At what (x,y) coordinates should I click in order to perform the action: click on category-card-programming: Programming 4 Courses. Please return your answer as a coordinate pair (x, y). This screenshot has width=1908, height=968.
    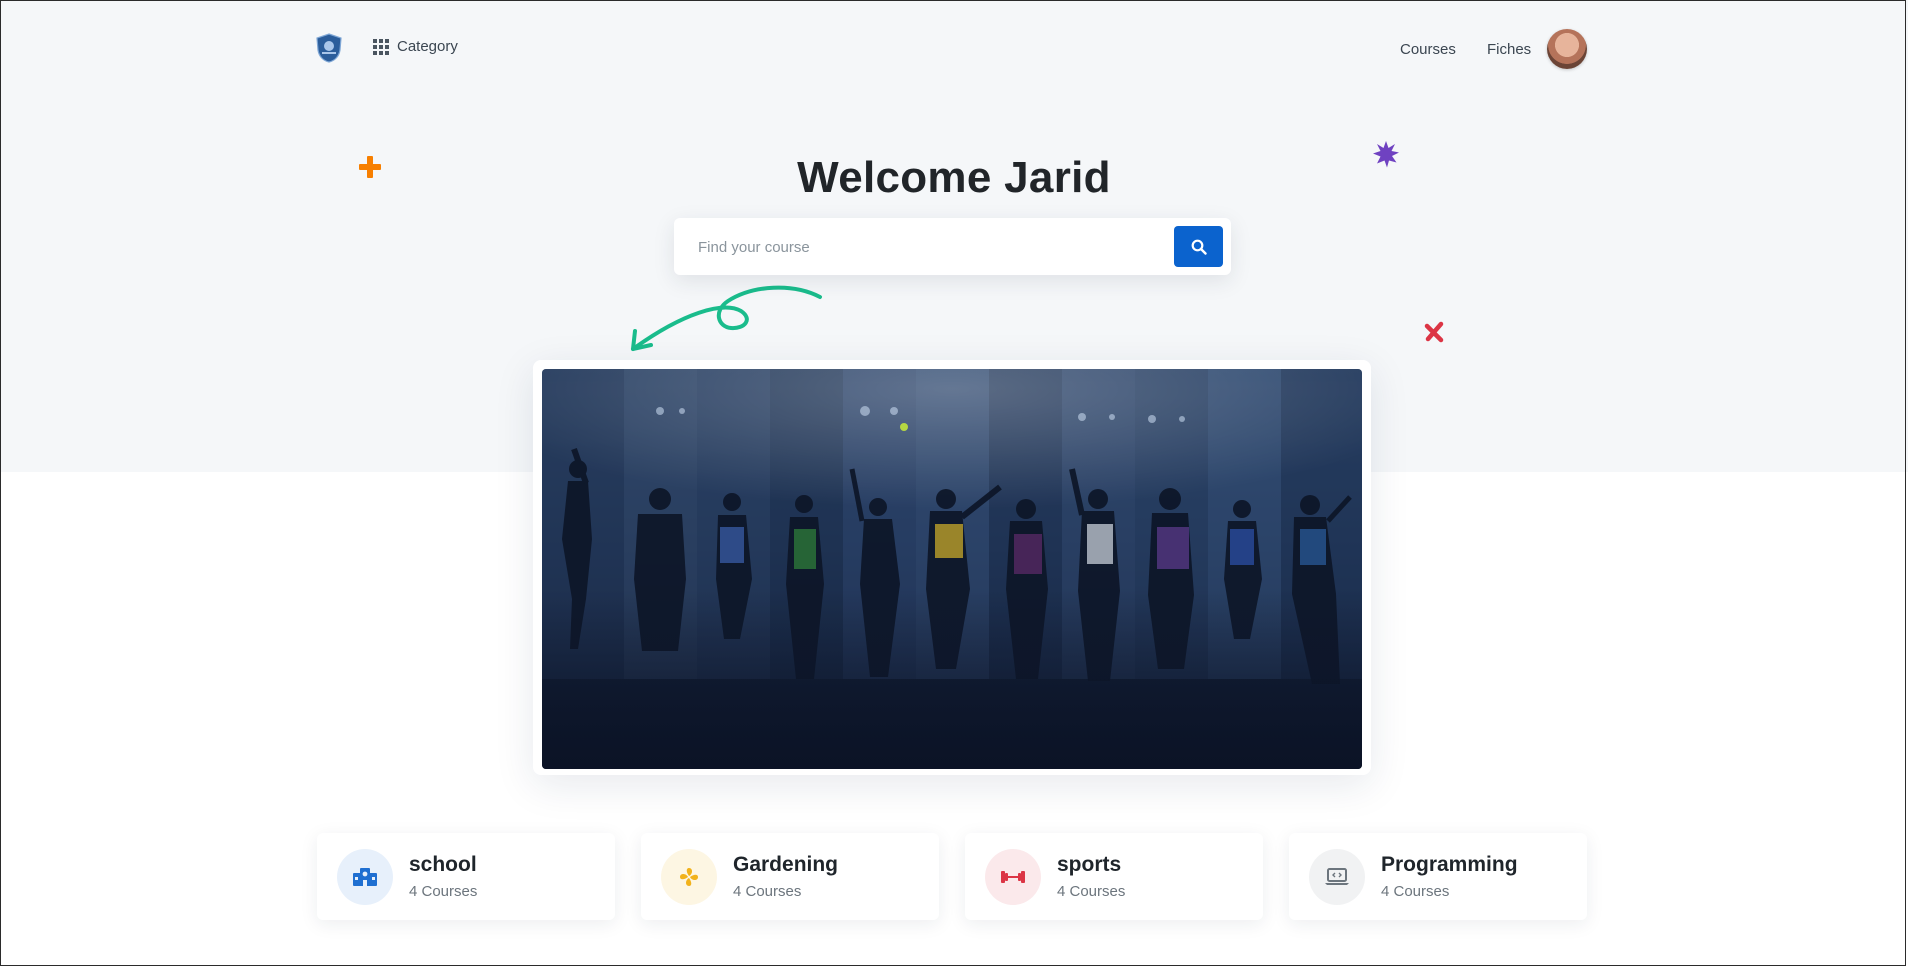
    Looking at the image, I should click on (1438, 876).